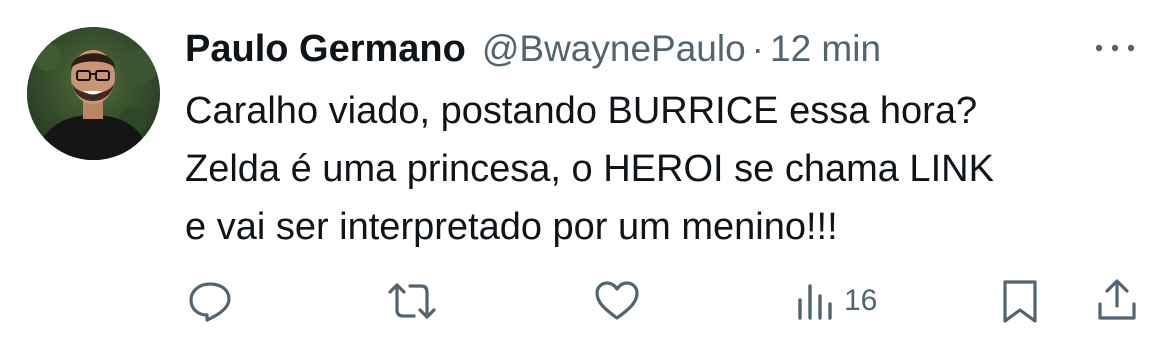  Describe the element at coordinates (614, 49) in the screenshot. I see `user-handle: @BwaynePaulo` at that location.